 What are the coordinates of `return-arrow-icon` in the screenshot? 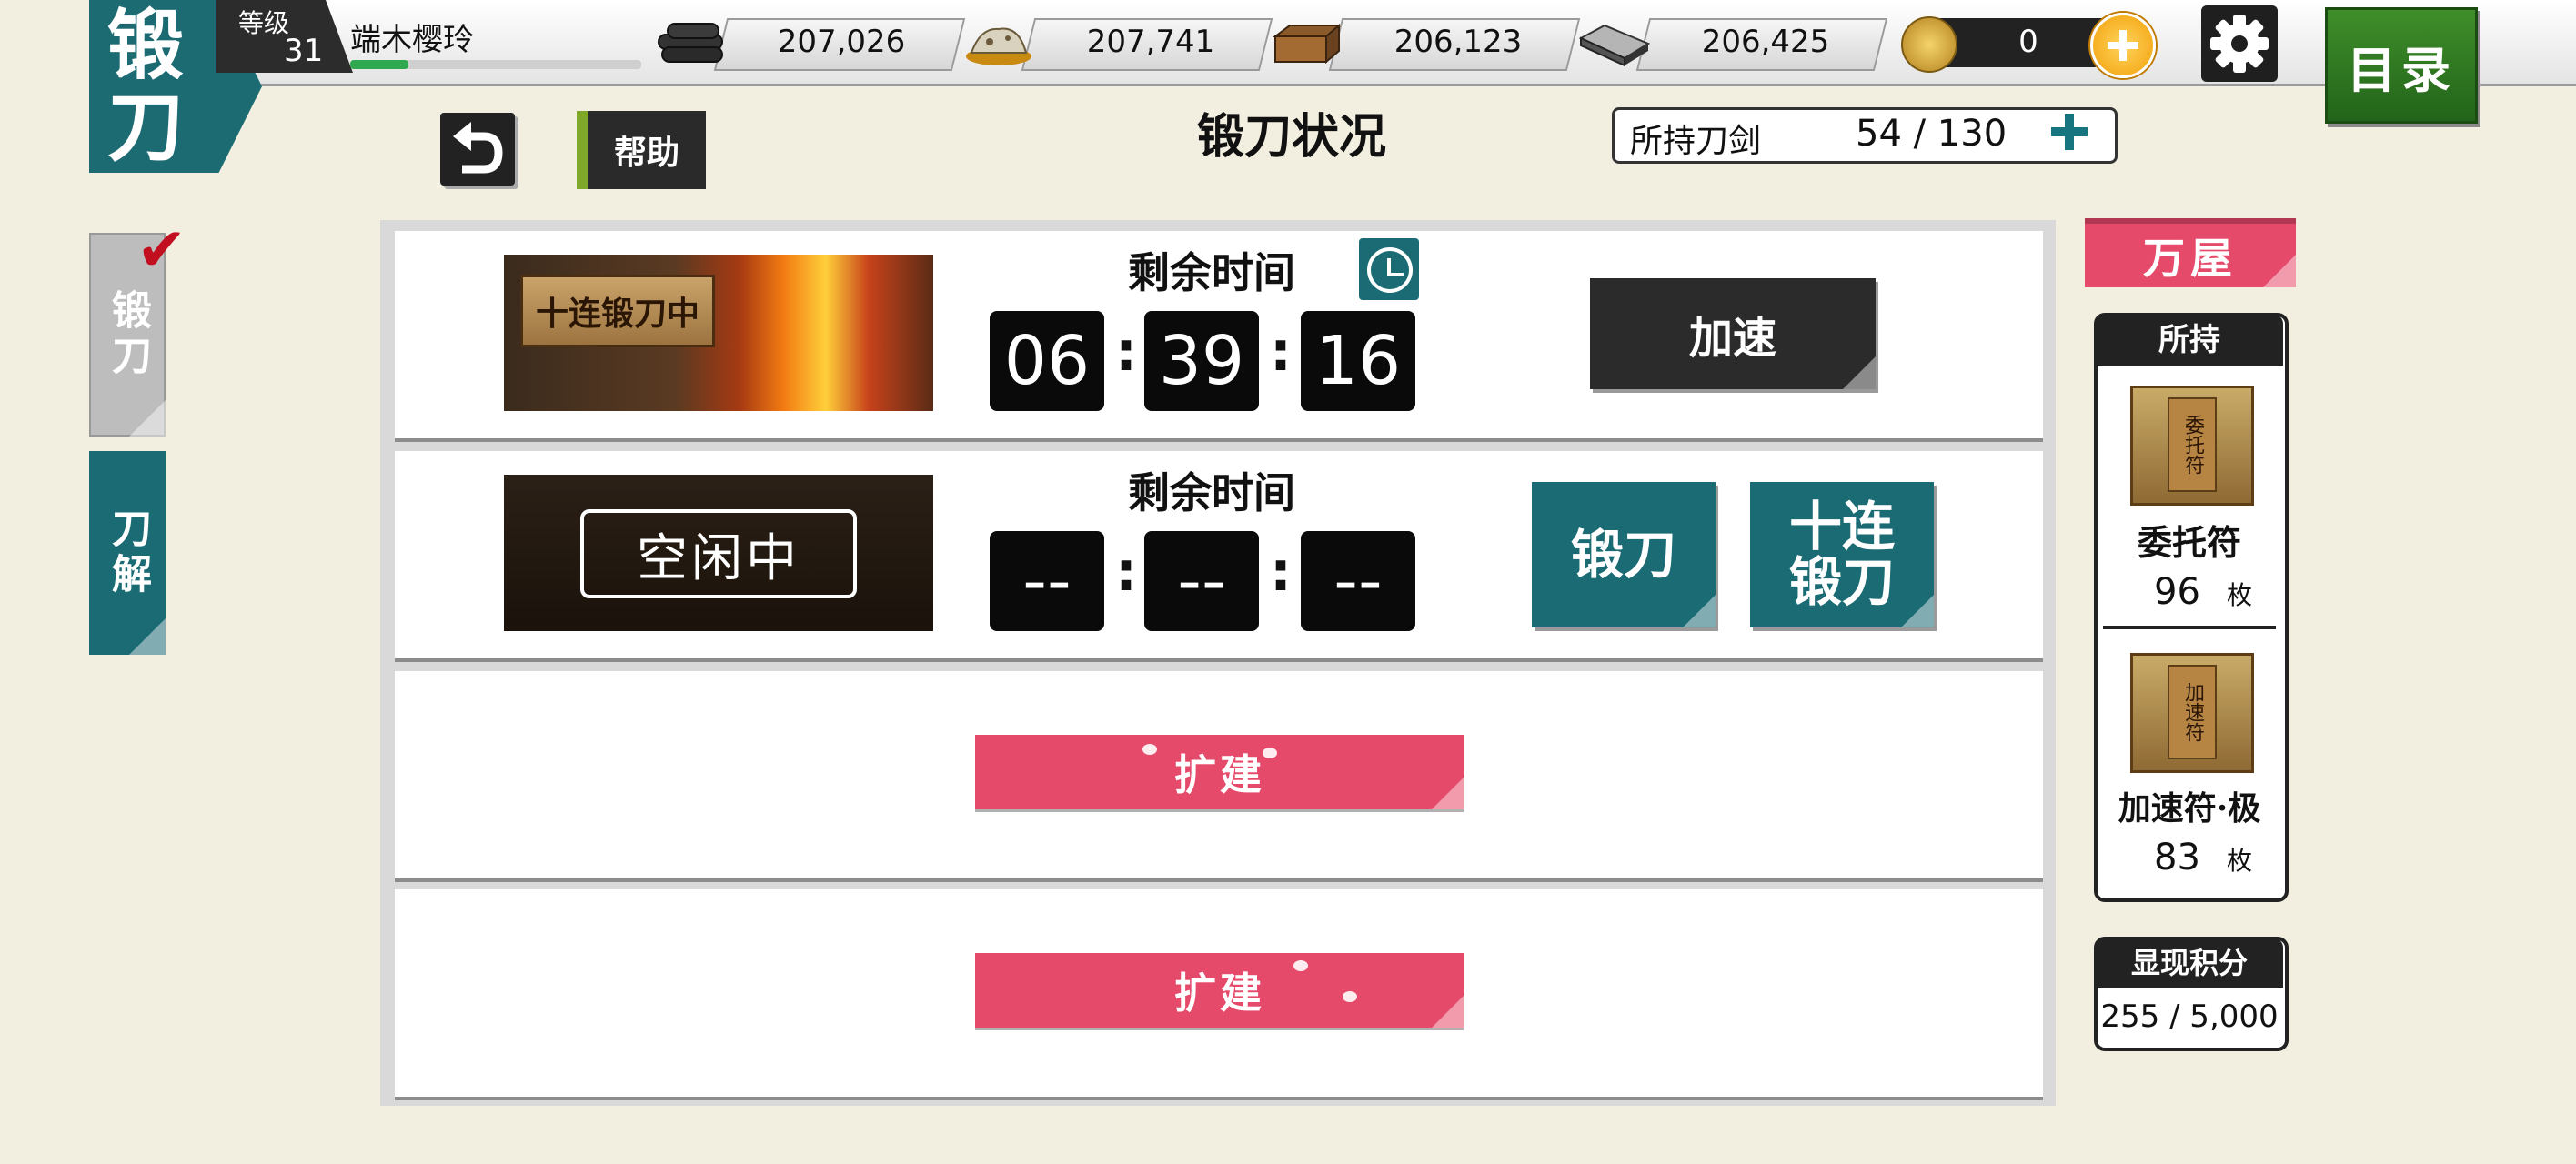 It's located at (478, 148).